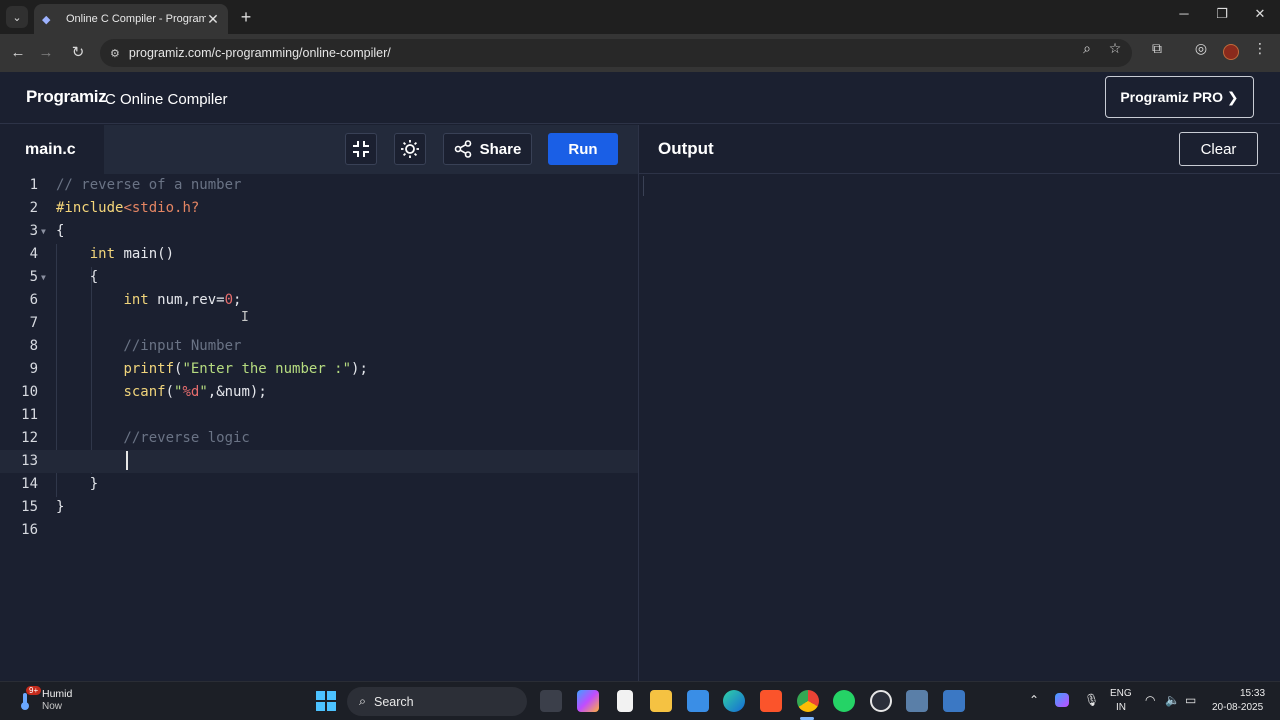  I want to click on code-text: #include<stdio.h?, so click(128, 208).